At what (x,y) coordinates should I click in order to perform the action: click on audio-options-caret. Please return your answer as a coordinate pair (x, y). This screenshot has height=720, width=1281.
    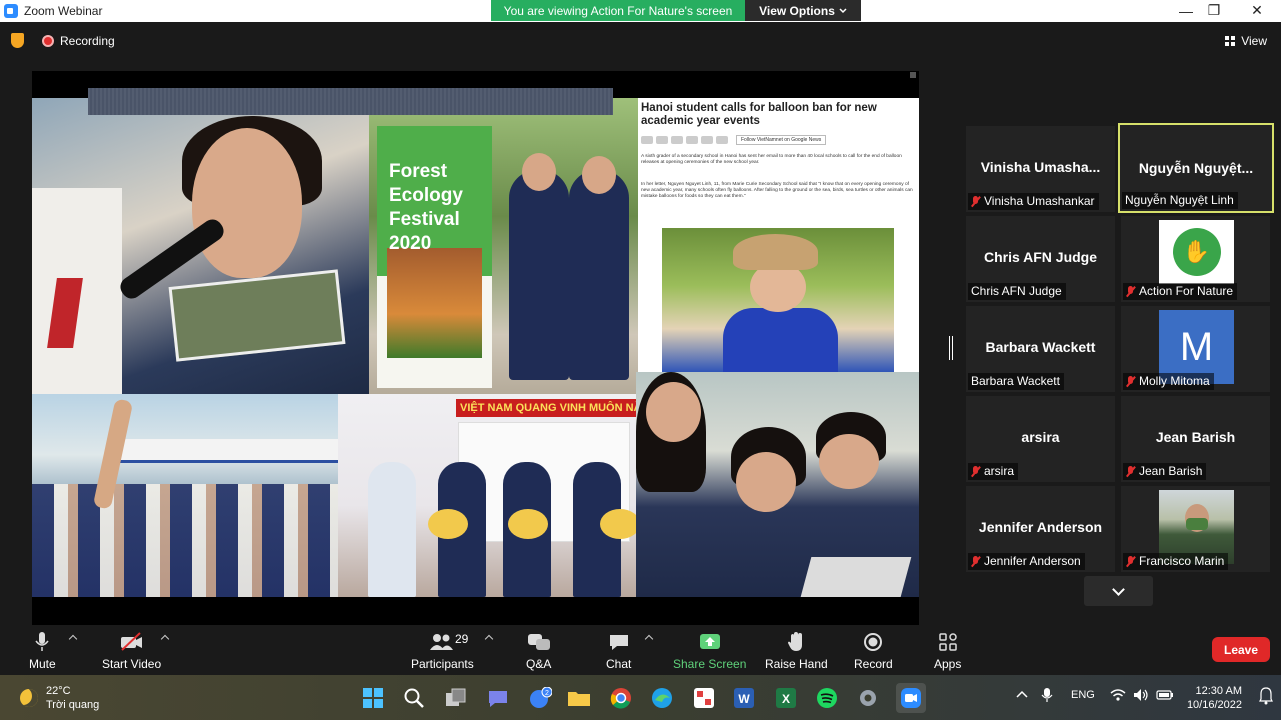
    Looking at the image, I should click on (73, 639).